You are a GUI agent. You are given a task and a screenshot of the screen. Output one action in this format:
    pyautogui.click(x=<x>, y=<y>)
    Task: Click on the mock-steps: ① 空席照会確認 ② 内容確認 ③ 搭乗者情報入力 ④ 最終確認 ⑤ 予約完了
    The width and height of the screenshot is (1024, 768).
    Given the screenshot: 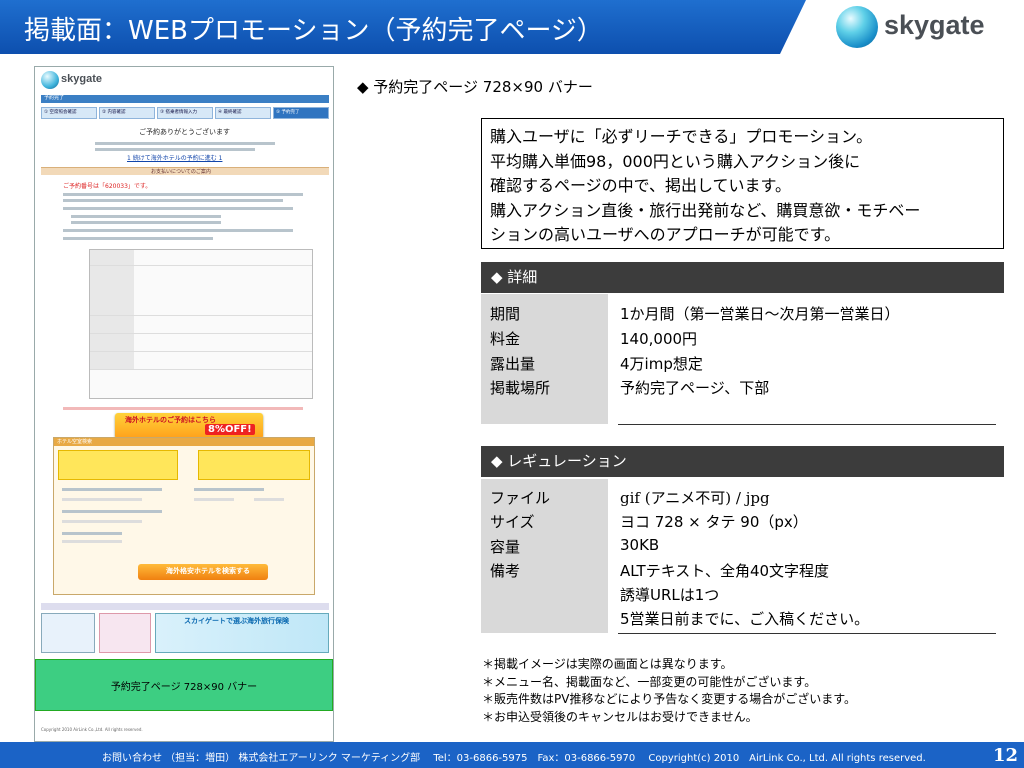 What is the action you would take?
    pyautogui.click(x=185, y=113)
    